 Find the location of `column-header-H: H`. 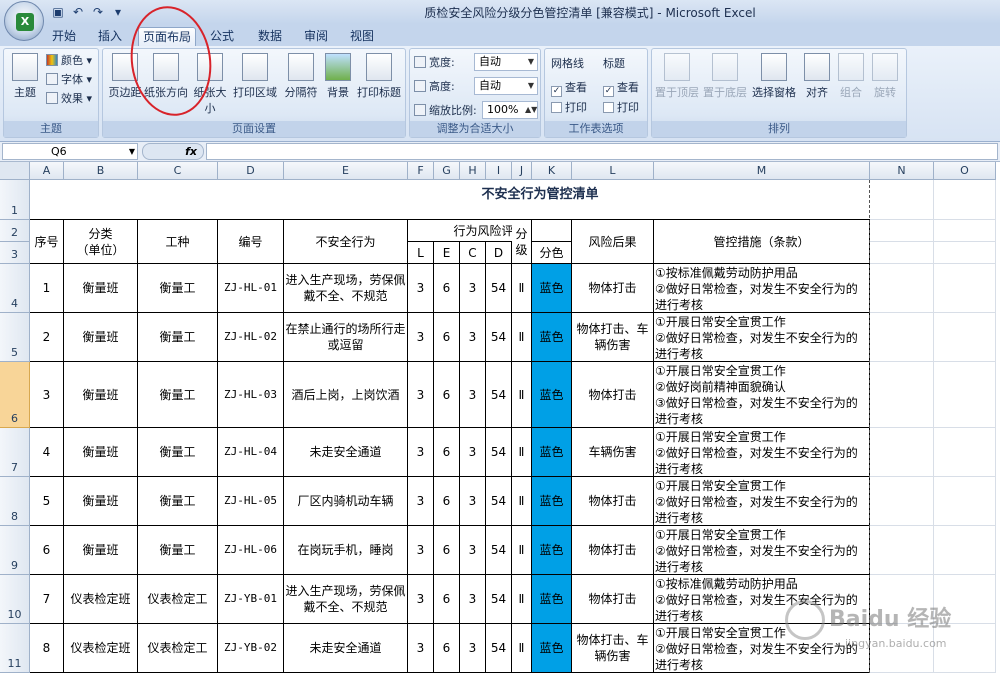

column-header-H: H is located at coordinates (473, 171).